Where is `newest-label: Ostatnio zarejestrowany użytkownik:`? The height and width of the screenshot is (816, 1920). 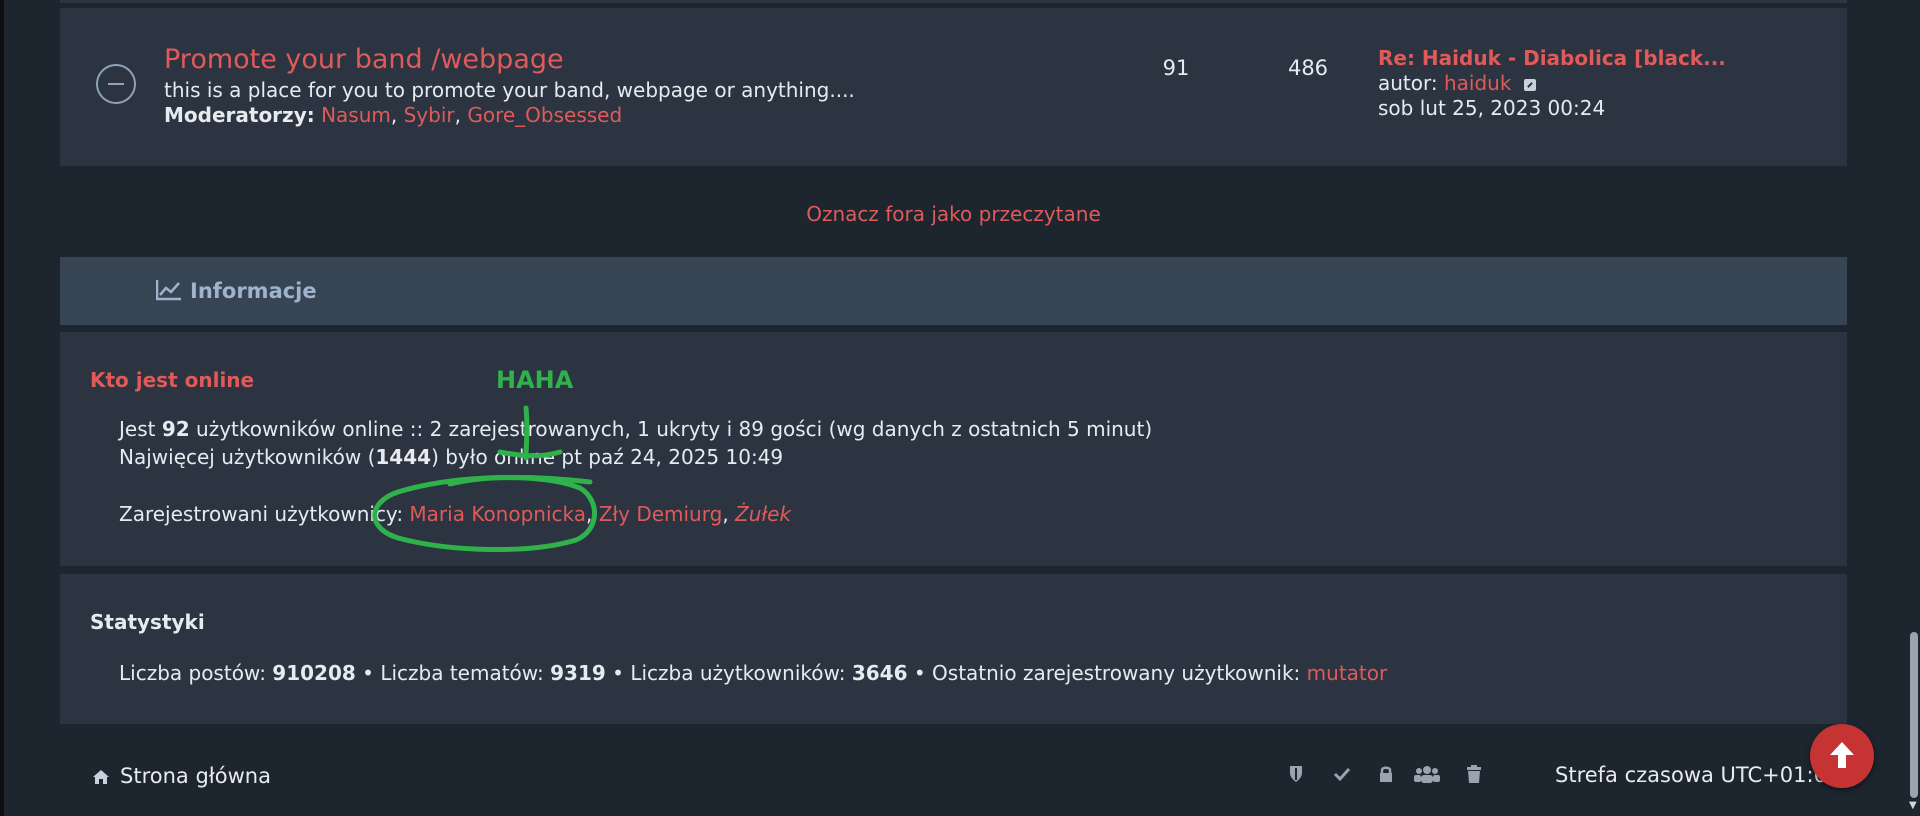
newest-label: Ostatnio zarejestrowany użytkownik: is located at coordinates (1116, 673).